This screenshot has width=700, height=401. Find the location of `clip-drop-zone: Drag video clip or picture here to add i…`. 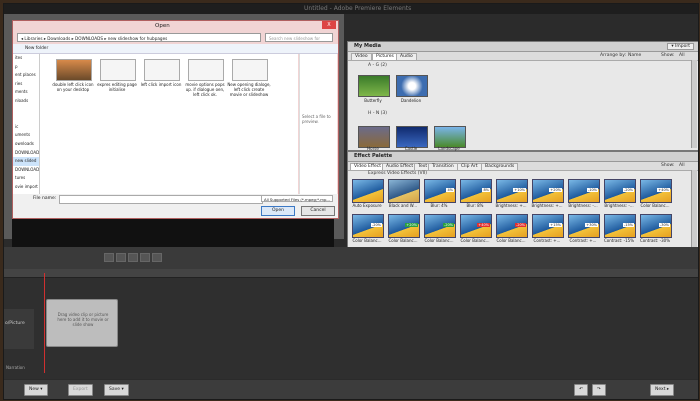

clip-drop-zone: Drag video clip or picture here to add i… is located at coordinates (82, 323).